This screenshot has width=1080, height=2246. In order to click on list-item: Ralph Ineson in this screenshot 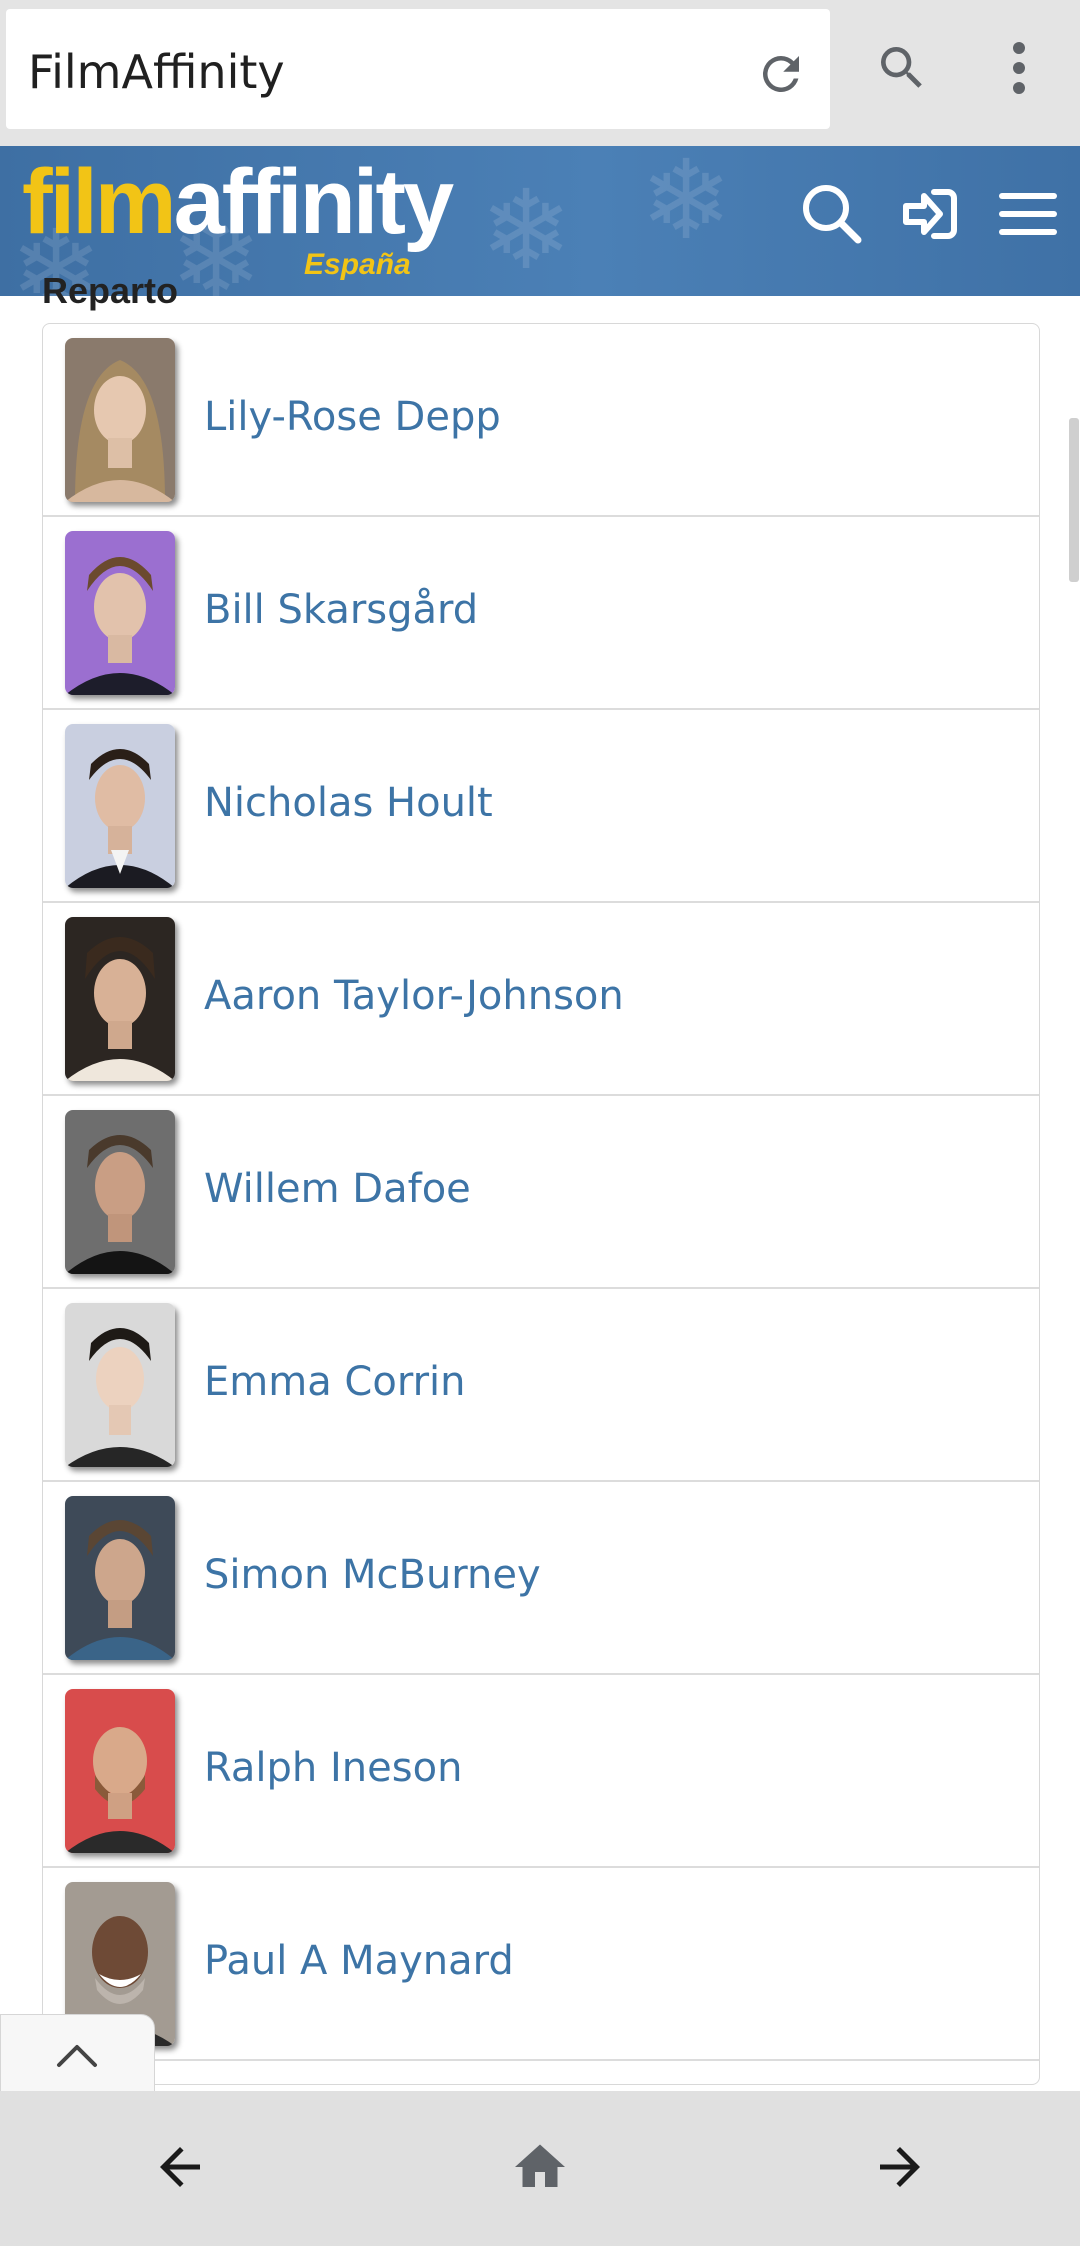, I will do `click(541, 1771)`.